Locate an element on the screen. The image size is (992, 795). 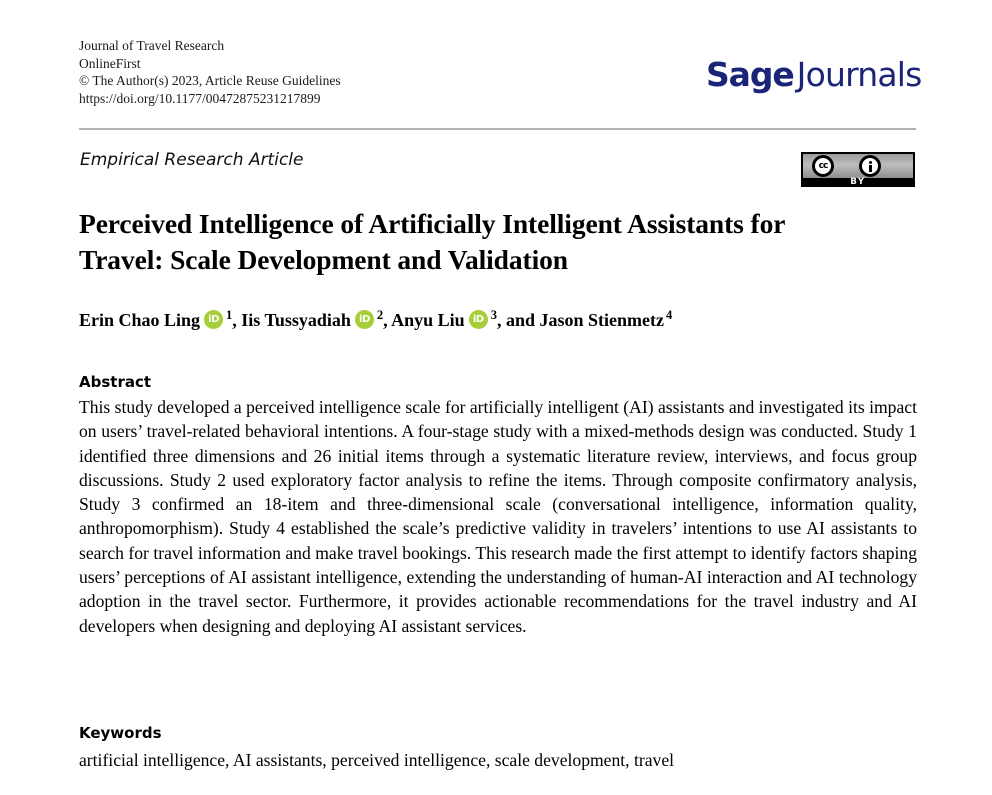
cc-badge-gradient-panel: cc is located at coordinates (858, 166).